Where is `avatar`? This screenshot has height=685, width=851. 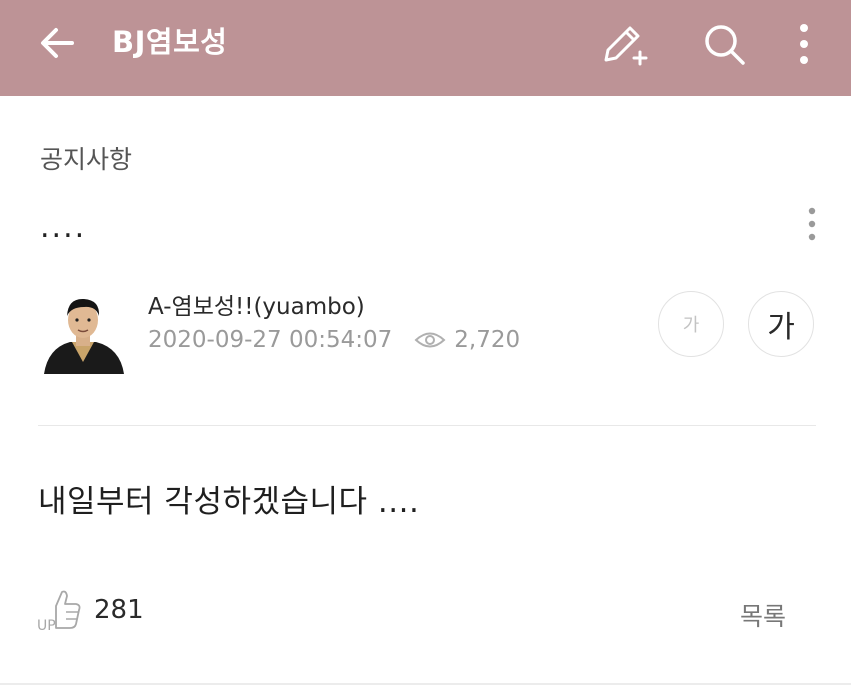 avatar is located at coordinates (83, 333).